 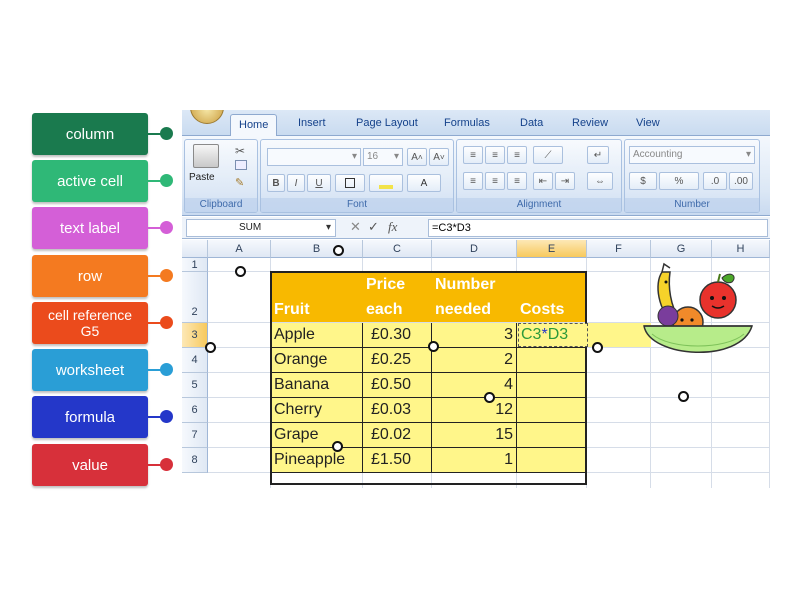 What do you see at coordinates (467, 123) in the screenshot?
I see `tab-formulas: Formulas` at bounding box center [467, 123].